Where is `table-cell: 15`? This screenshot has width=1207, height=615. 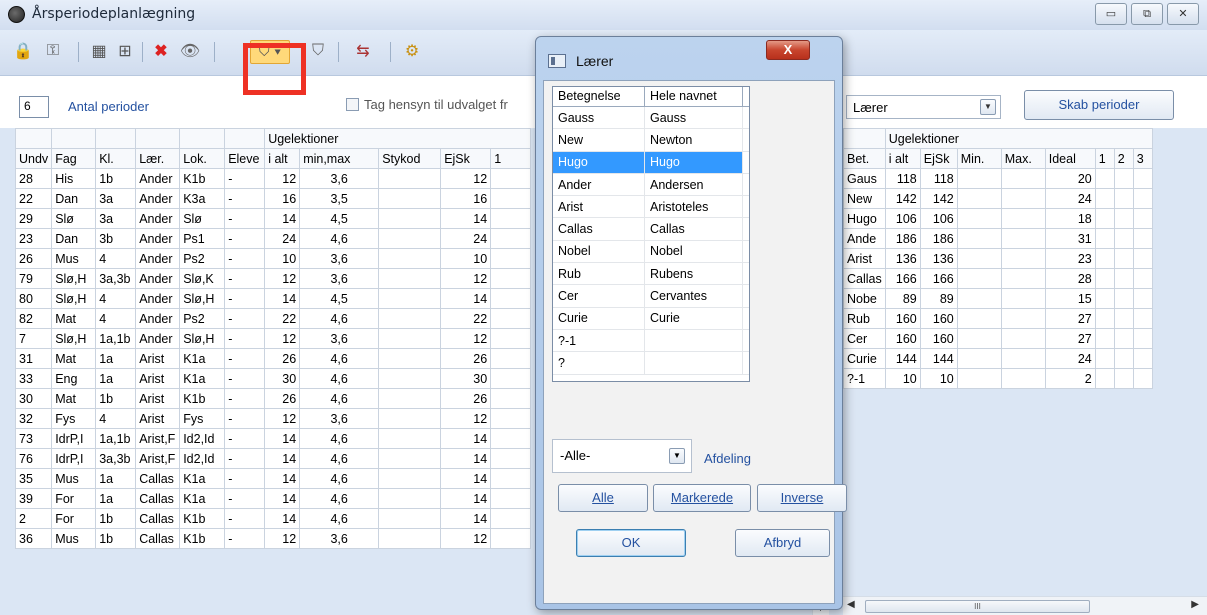 table-cell: 15 is located at coordinates (1070, 298).